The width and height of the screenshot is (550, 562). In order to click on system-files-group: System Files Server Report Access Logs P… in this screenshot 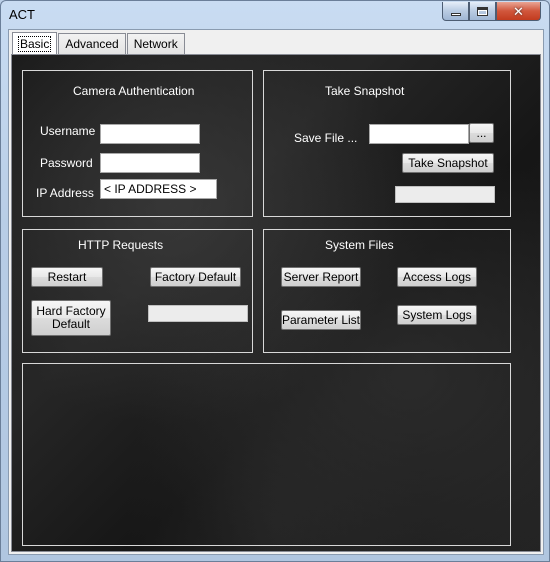, I will do `click(387, 291)`.